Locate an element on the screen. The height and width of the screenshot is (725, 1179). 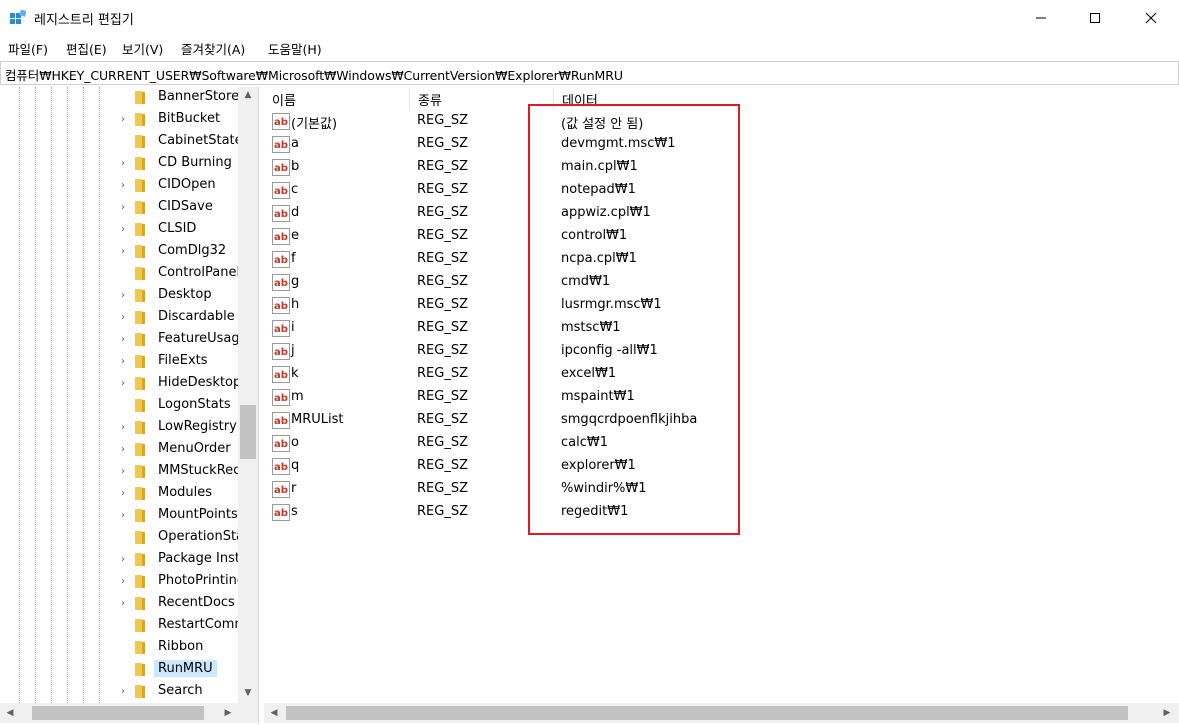
tree-item: › ComDlg32 is located at coordinates (180, 252).